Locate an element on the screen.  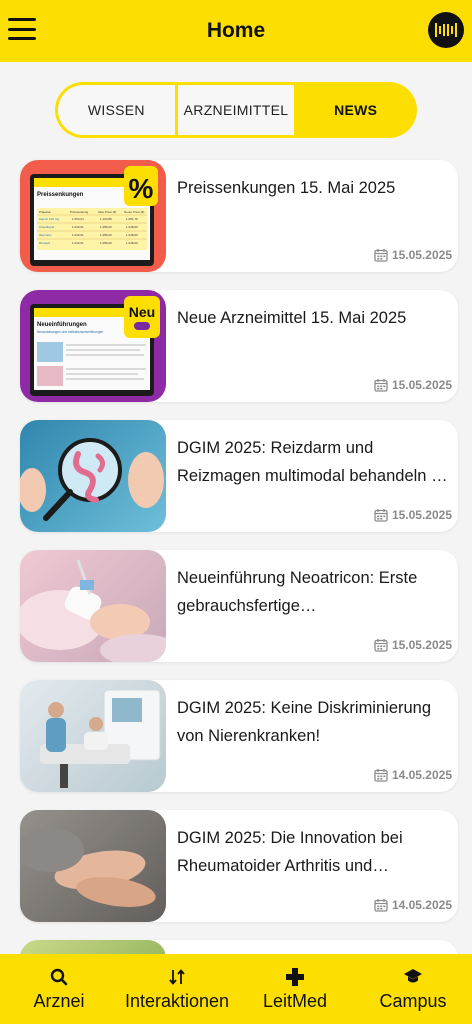
thumb-badge: Neu is located at coordinates (142, 312).